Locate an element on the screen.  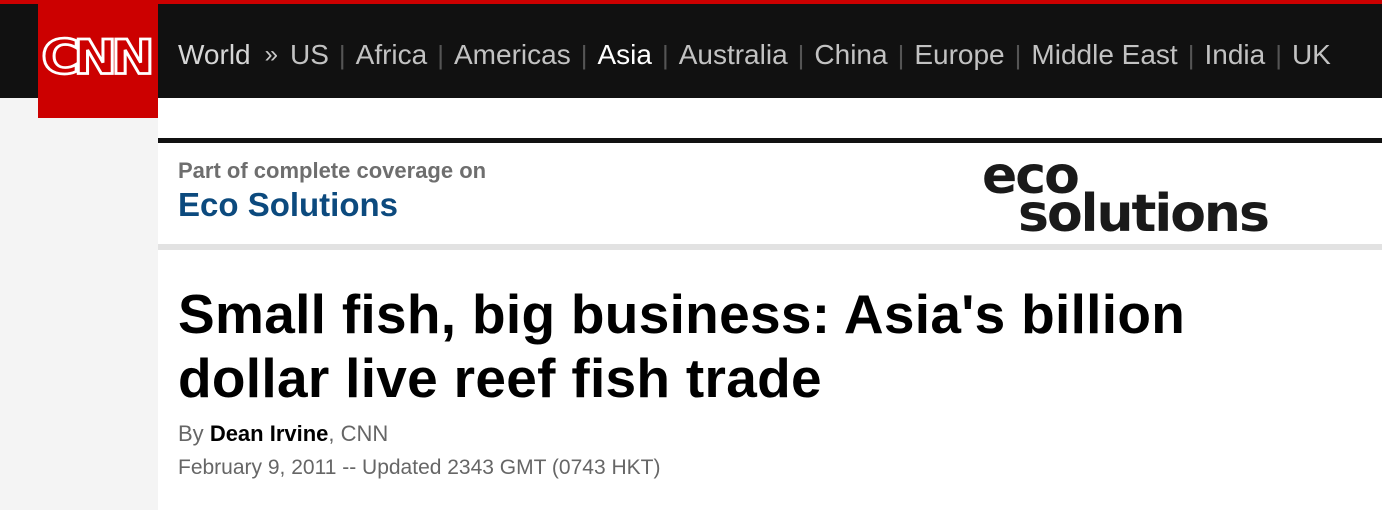
nav-item-china: China is located at coordinates (850, 55).